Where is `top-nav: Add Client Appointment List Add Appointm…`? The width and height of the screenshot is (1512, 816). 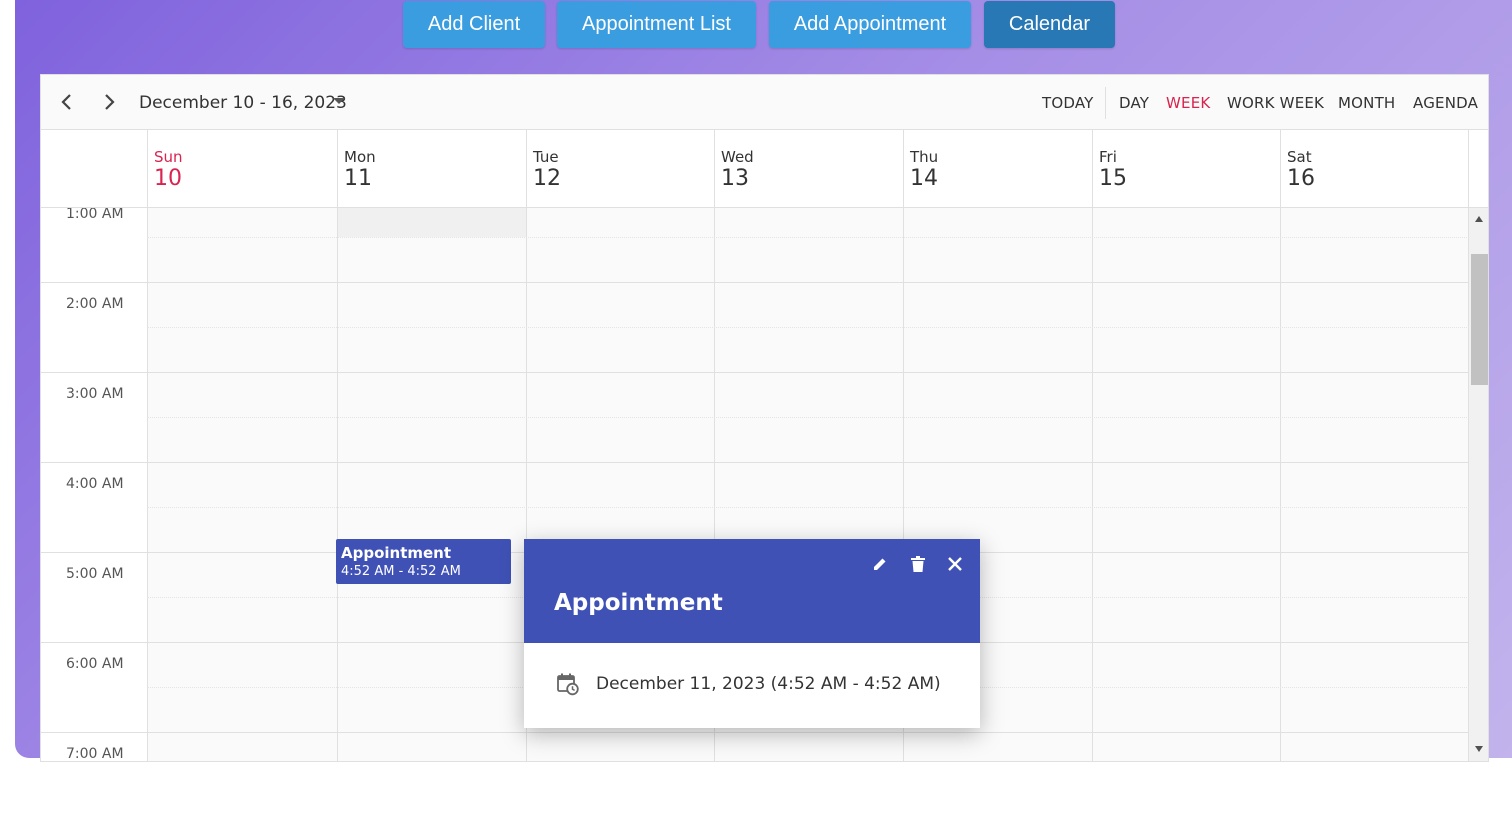
top-nav: Add Client Appointment List Add Appointm… is located at coordinates (756, 25).